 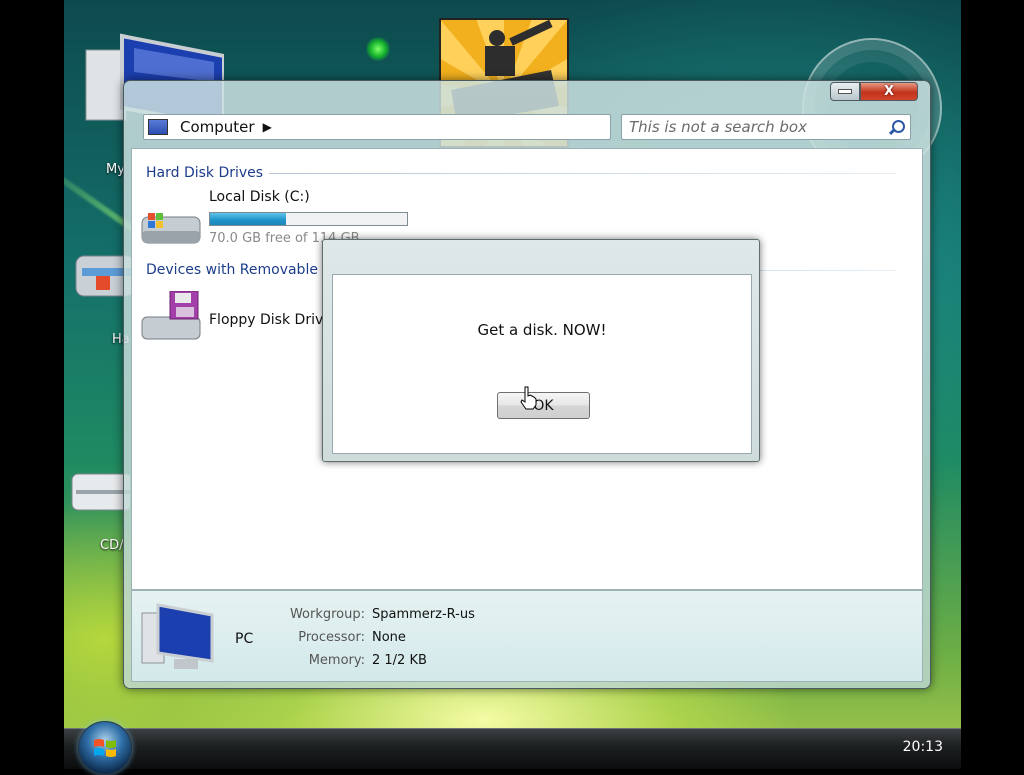 What do you see at coordinates (423, 614) in the screenshot?
I see `workgroup-value: Spammerz-R-us` at bounding box center [423, 614].